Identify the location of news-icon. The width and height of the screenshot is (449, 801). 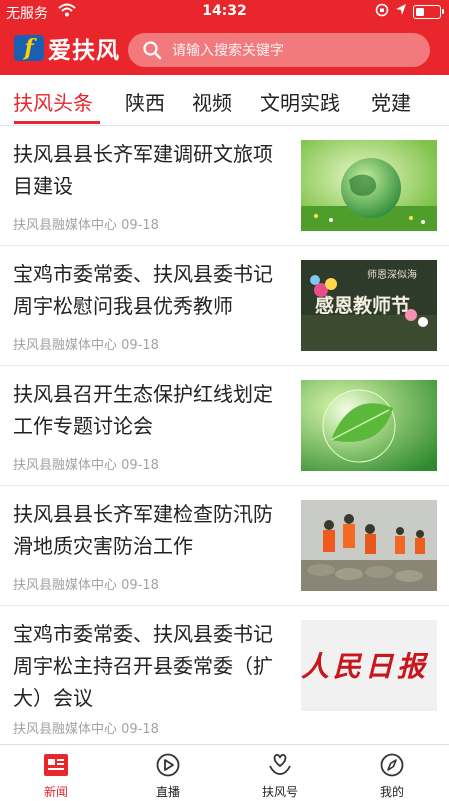
(56, 765).